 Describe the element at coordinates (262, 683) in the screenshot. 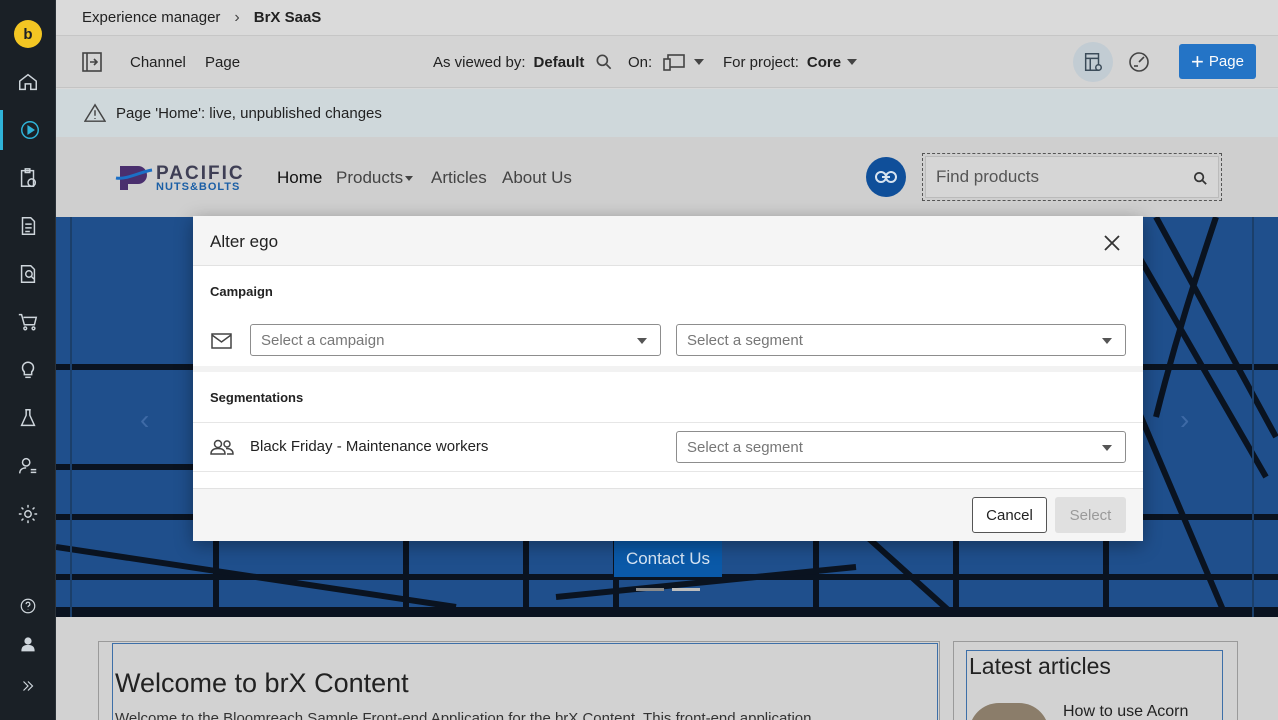

I see `welcome-title: Welcome to brX Content` at that location.